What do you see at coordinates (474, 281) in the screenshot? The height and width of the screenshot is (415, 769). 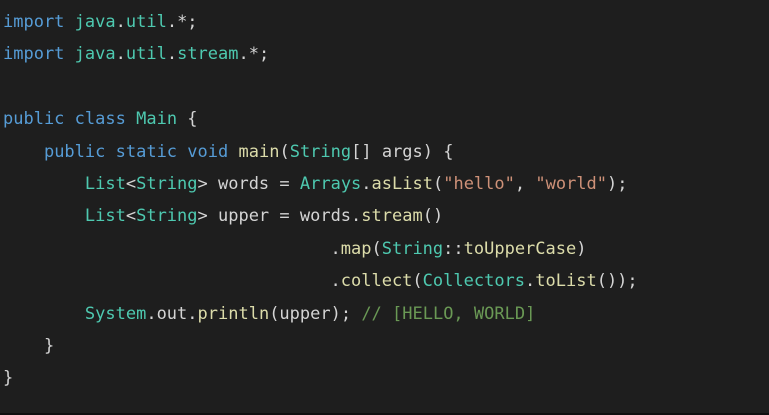 I see `code-token: Collectors` at bounding box center [474, 281].